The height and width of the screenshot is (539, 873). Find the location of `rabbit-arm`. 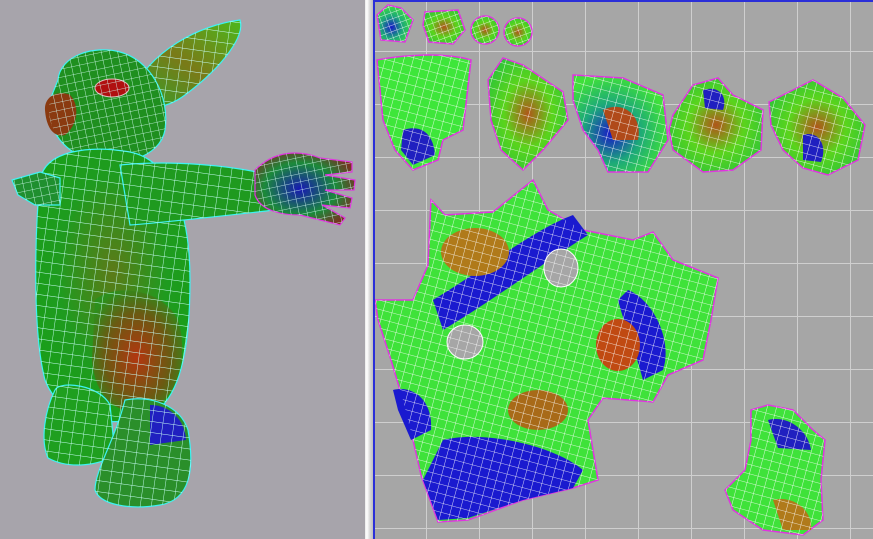

rabbit-arm is located at coordinates (197, 194).